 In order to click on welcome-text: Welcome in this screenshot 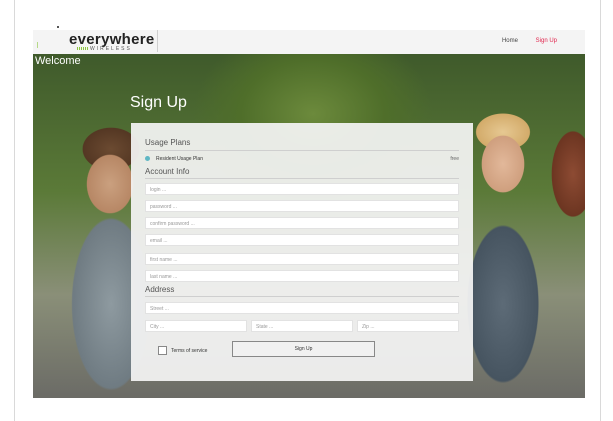, I will do `click(58, 61)`.